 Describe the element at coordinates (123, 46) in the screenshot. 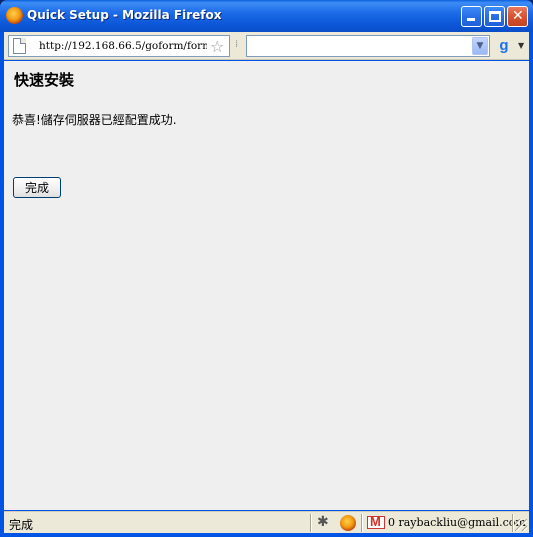

I see `url-text: http://192.168.66.5/goform/formQ` at that location.